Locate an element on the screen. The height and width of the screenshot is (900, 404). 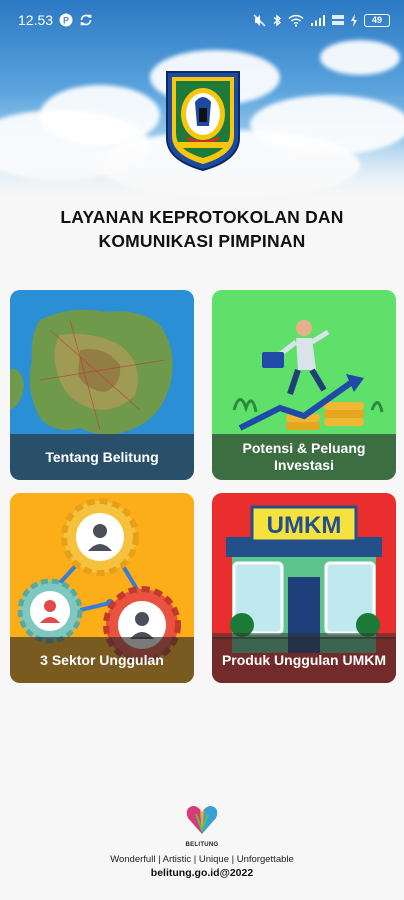
menu-tile-label: Tentang Belitung is located at coordinates (102, 457).